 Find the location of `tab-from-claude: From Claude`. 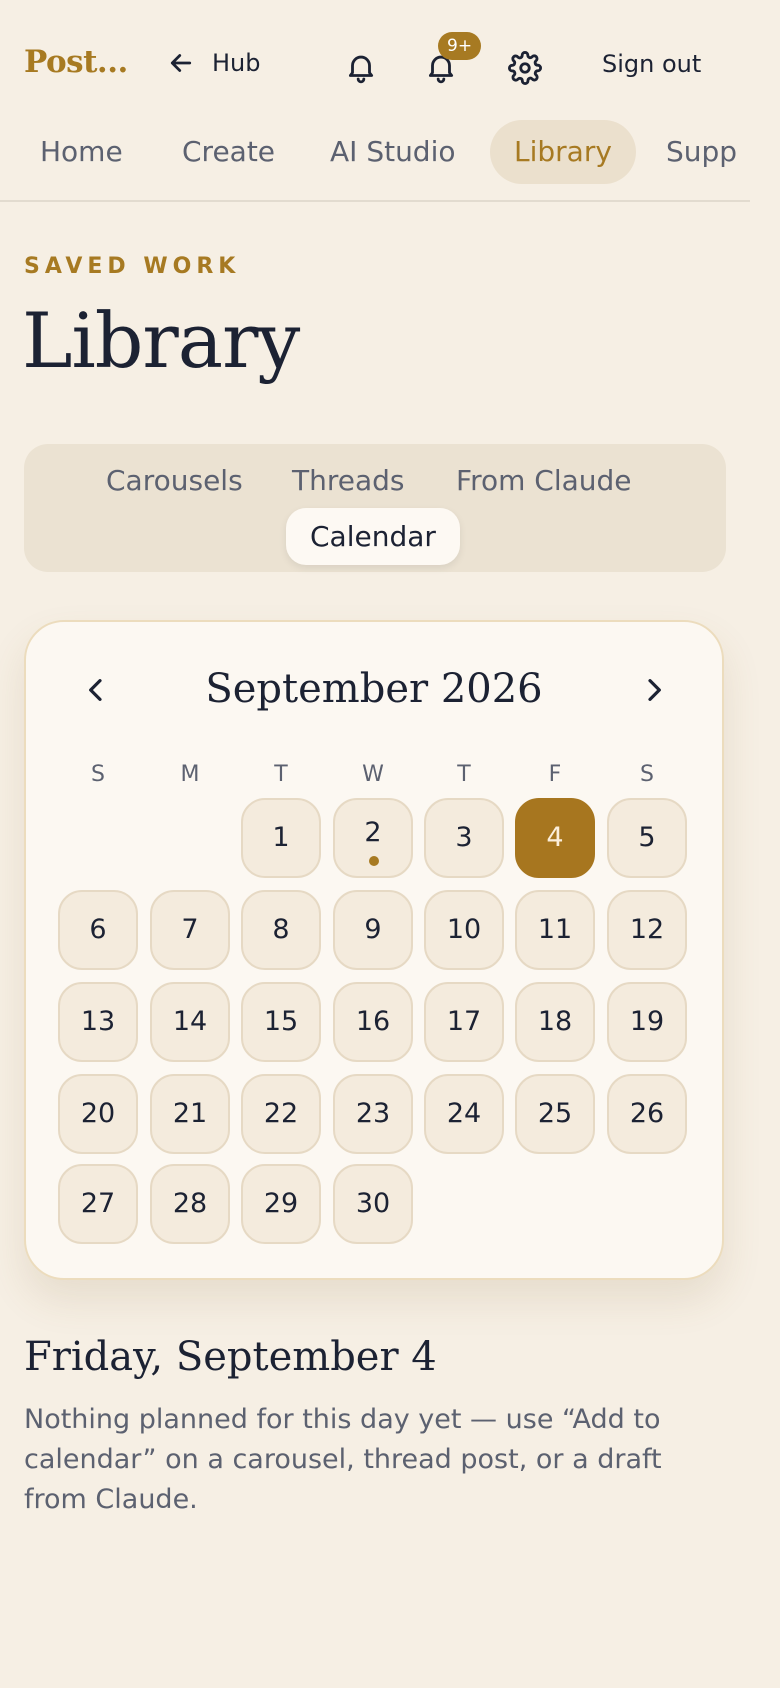

tab-from-claude: From Claude is located at coordinates (544, 480).